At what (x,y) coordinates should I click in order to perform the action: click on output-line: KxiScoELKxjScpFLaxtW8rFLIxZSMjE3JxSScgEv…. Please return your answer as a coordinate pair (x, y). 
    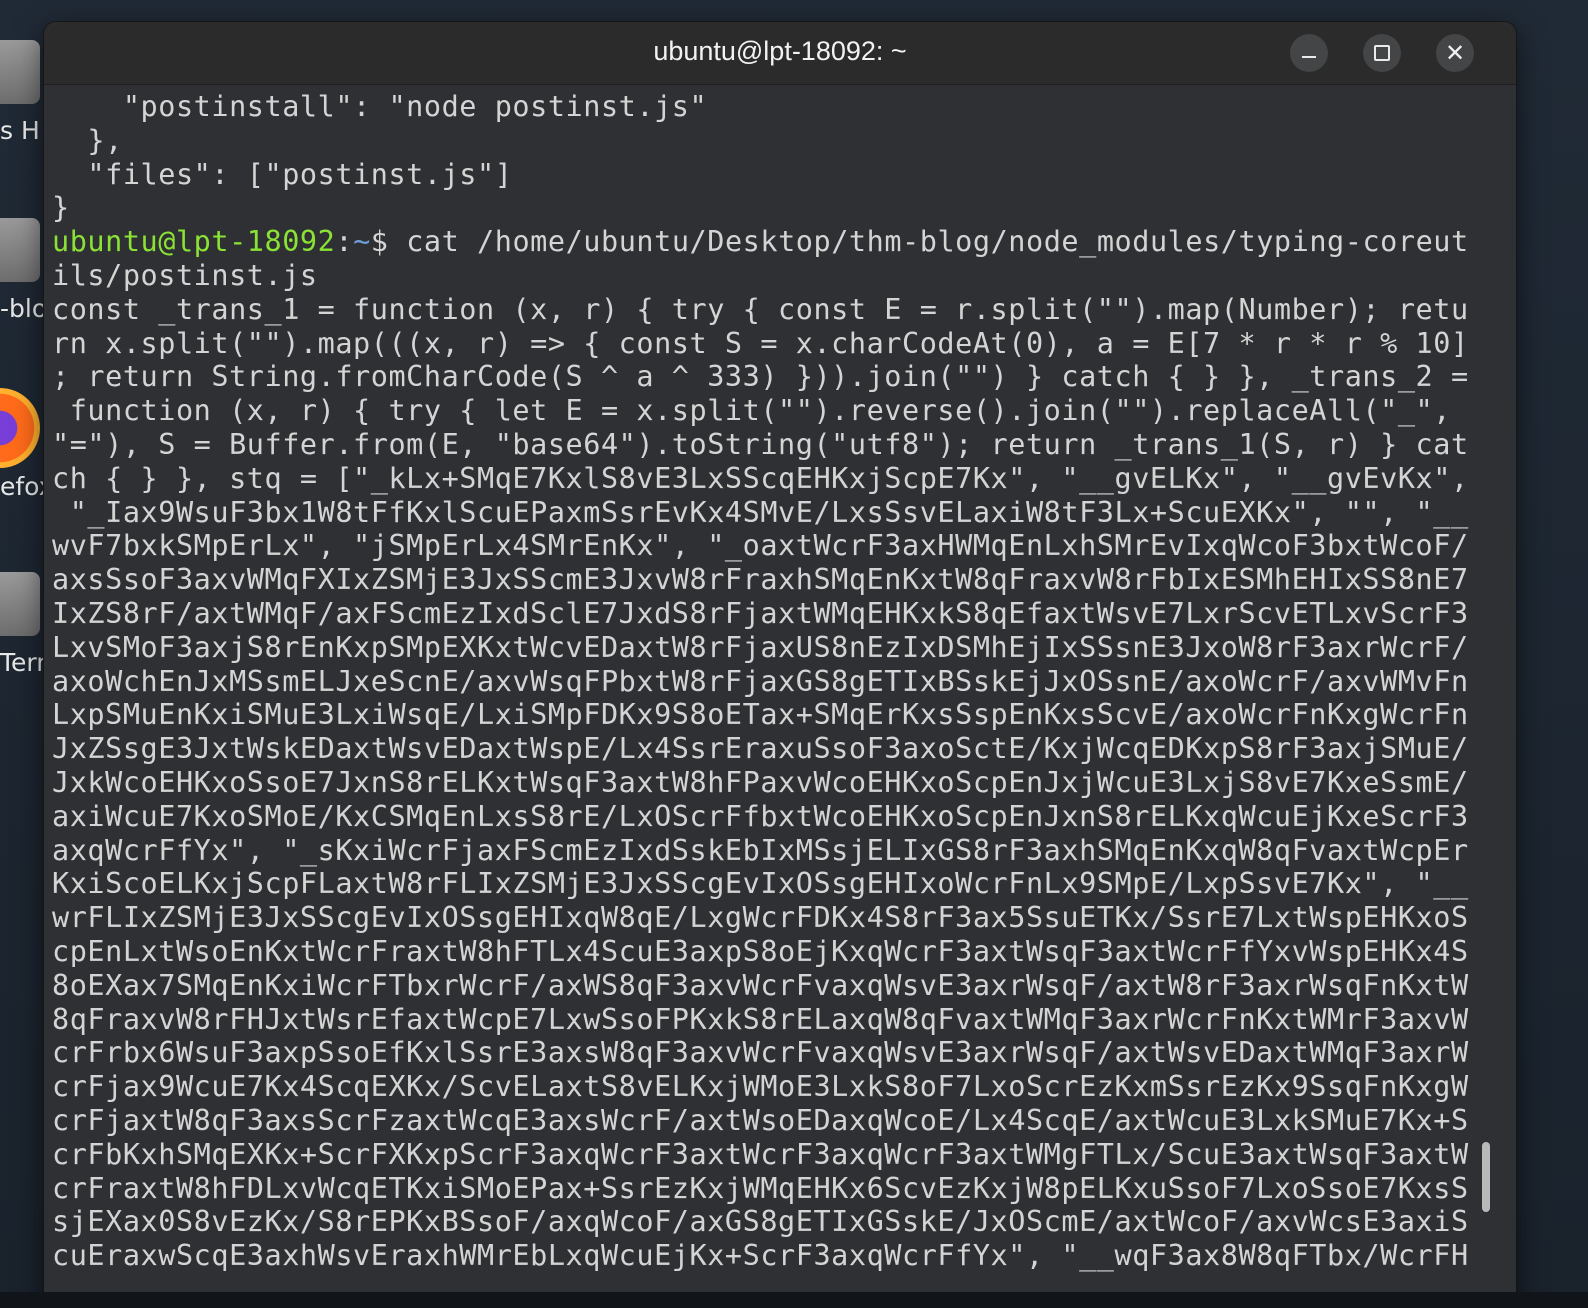
    Looking at the image, I should click on (760, 884).